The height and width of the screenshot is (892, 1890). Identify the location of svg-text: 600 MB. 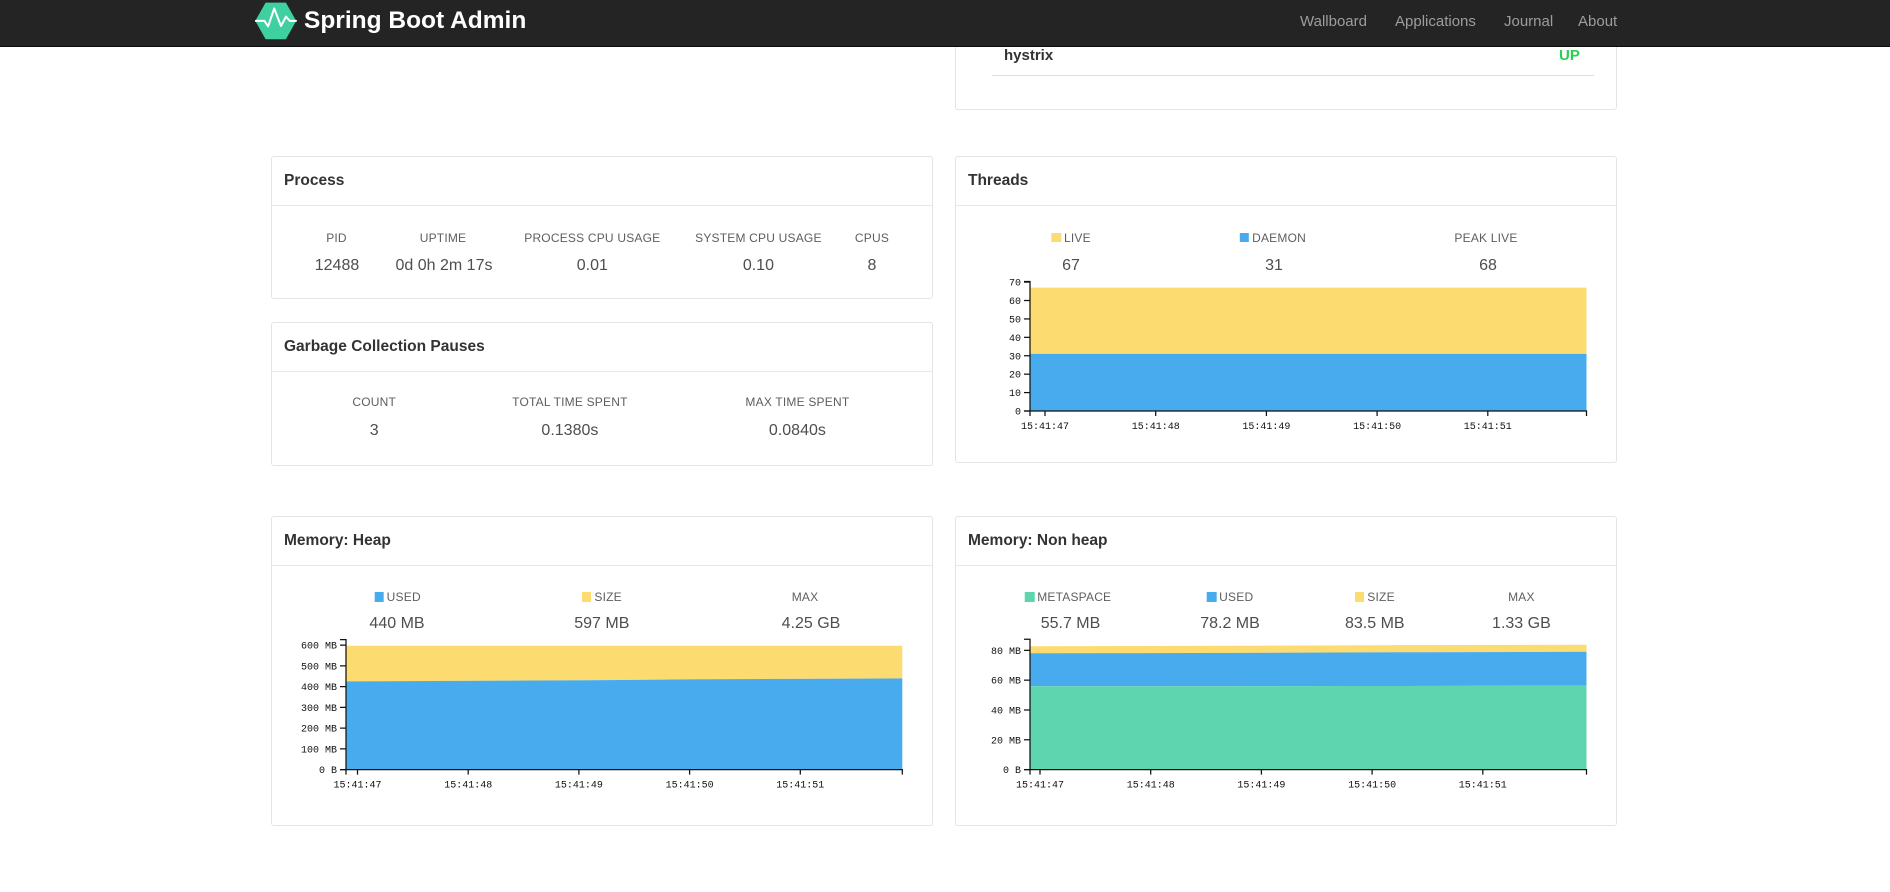
(319, 647).